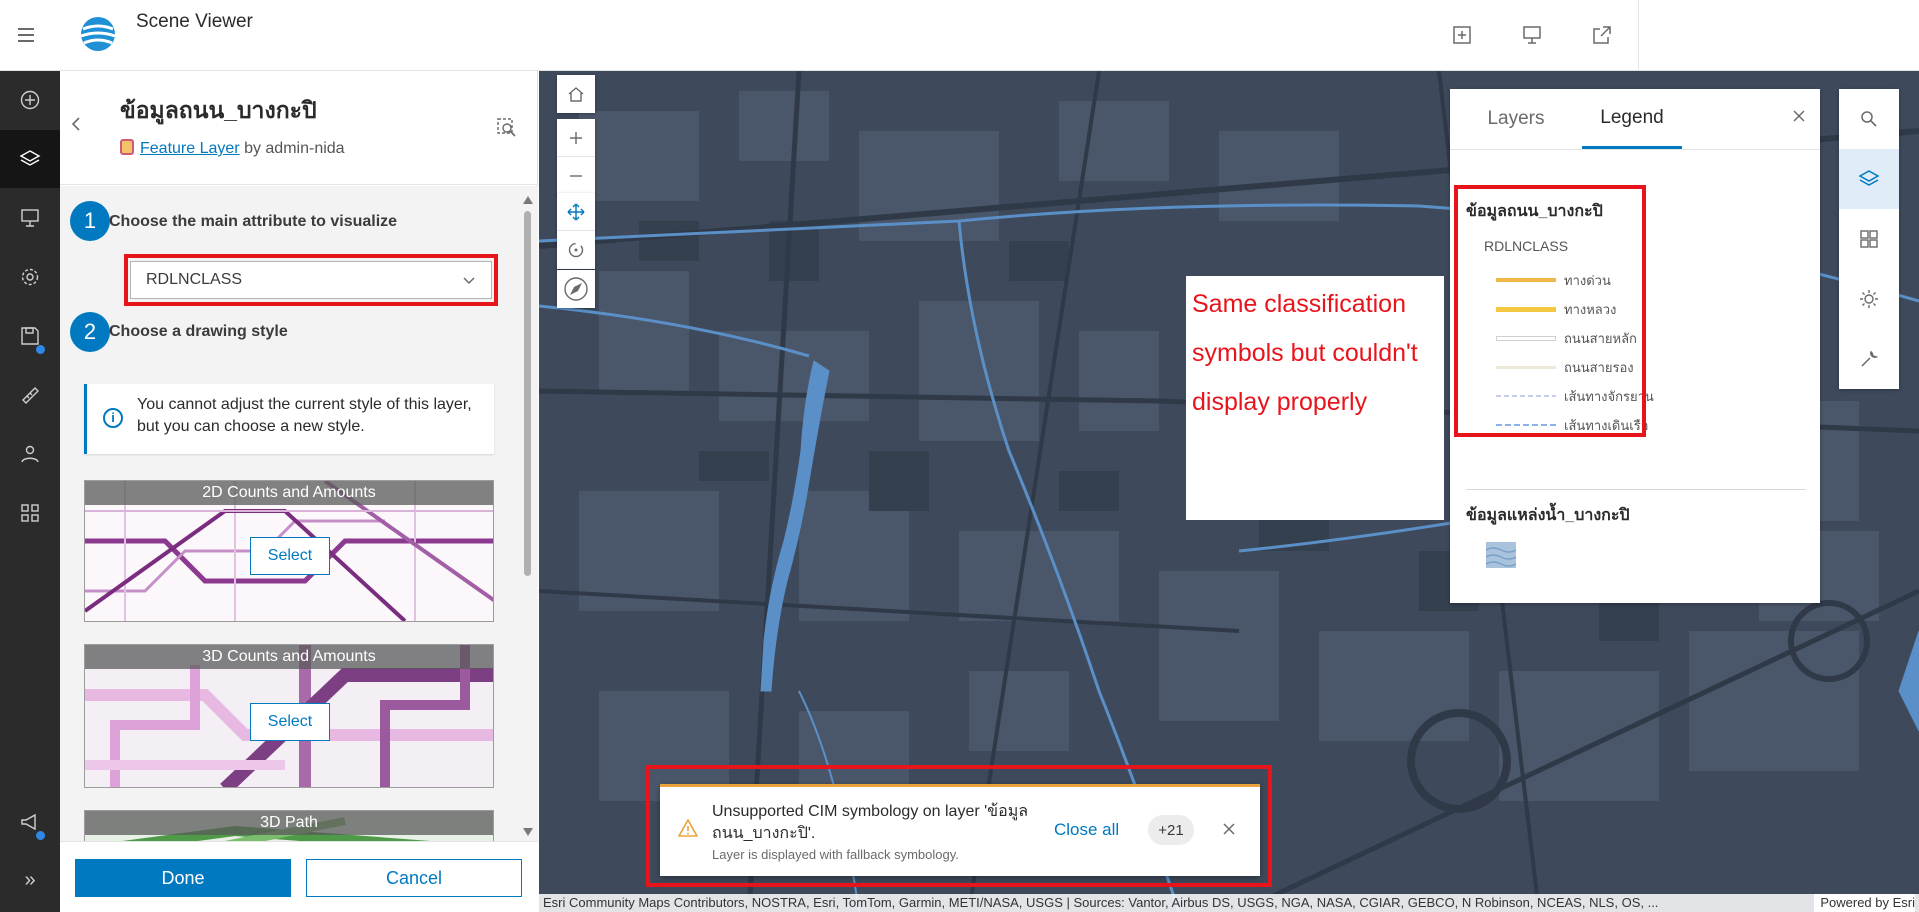  What do you see at coordinates (528, 200) in the screenshot?
I see `scroll-up-arrow-icon` at bounding box center [528, 200].